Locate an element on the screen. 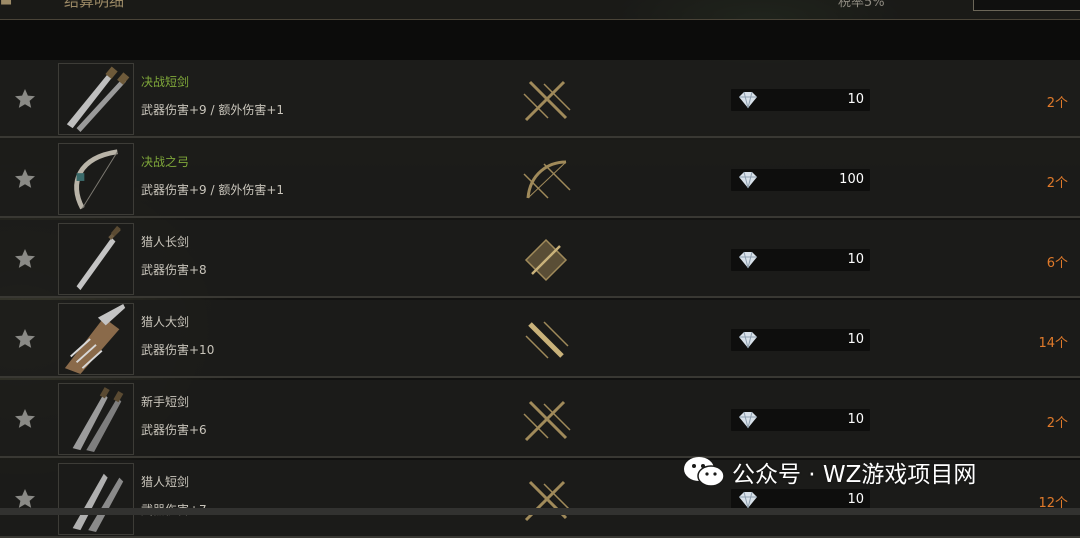 The height and width of the screenshot is (538, 1080). item-stat: 武器伤害+8 is located at coordinates (174, 270).